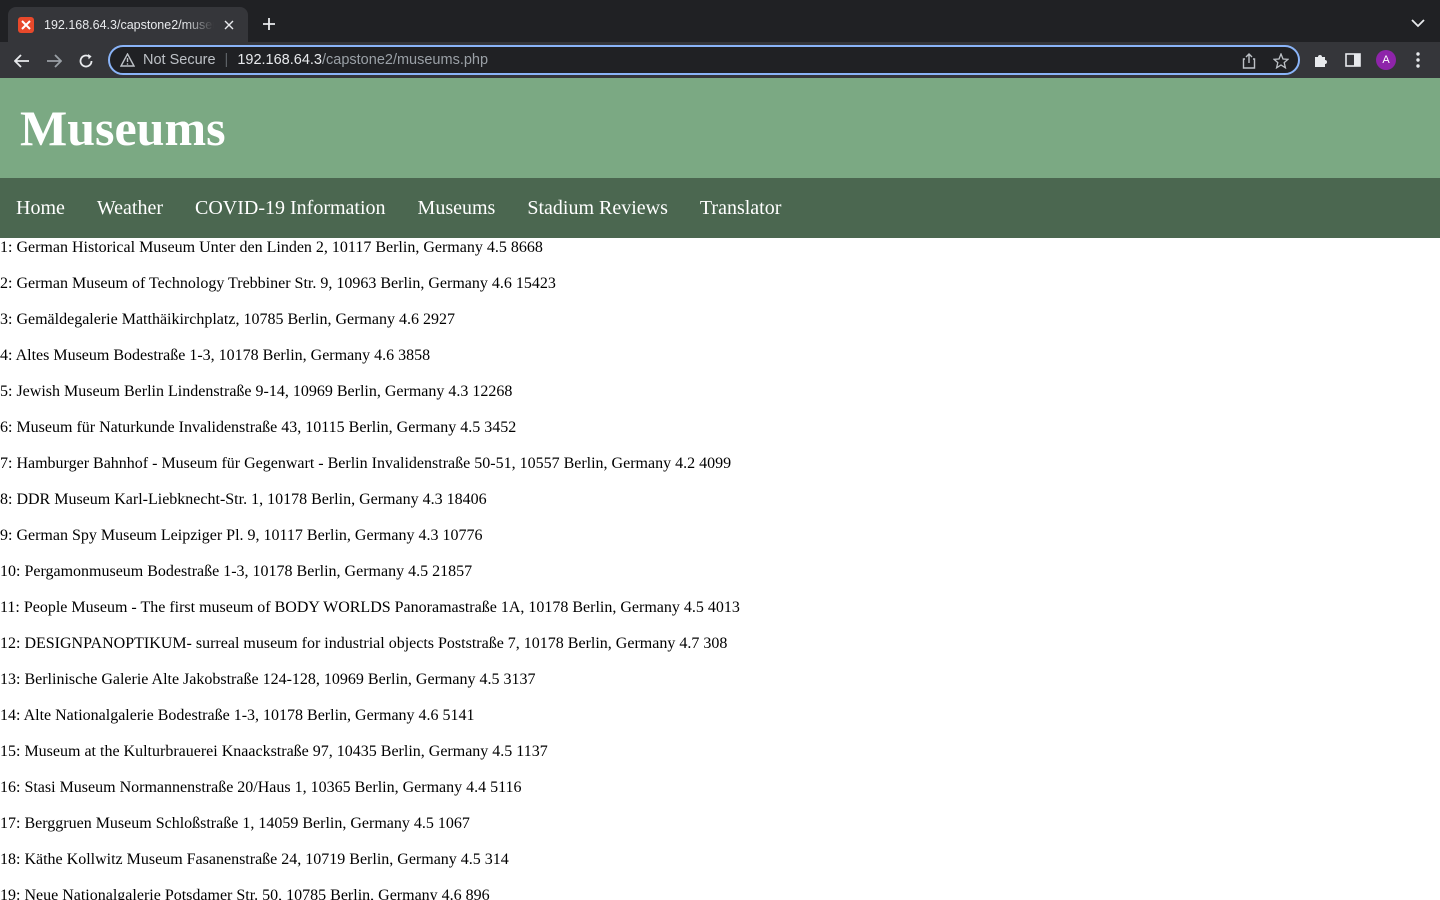 The width and height of the screenshot is (1440, 900). What do you see at coordinates (290, 208) in the screenshot?
I see `nav-link-covid-info: COVID-19 Information` at bounding box center [290, 208].